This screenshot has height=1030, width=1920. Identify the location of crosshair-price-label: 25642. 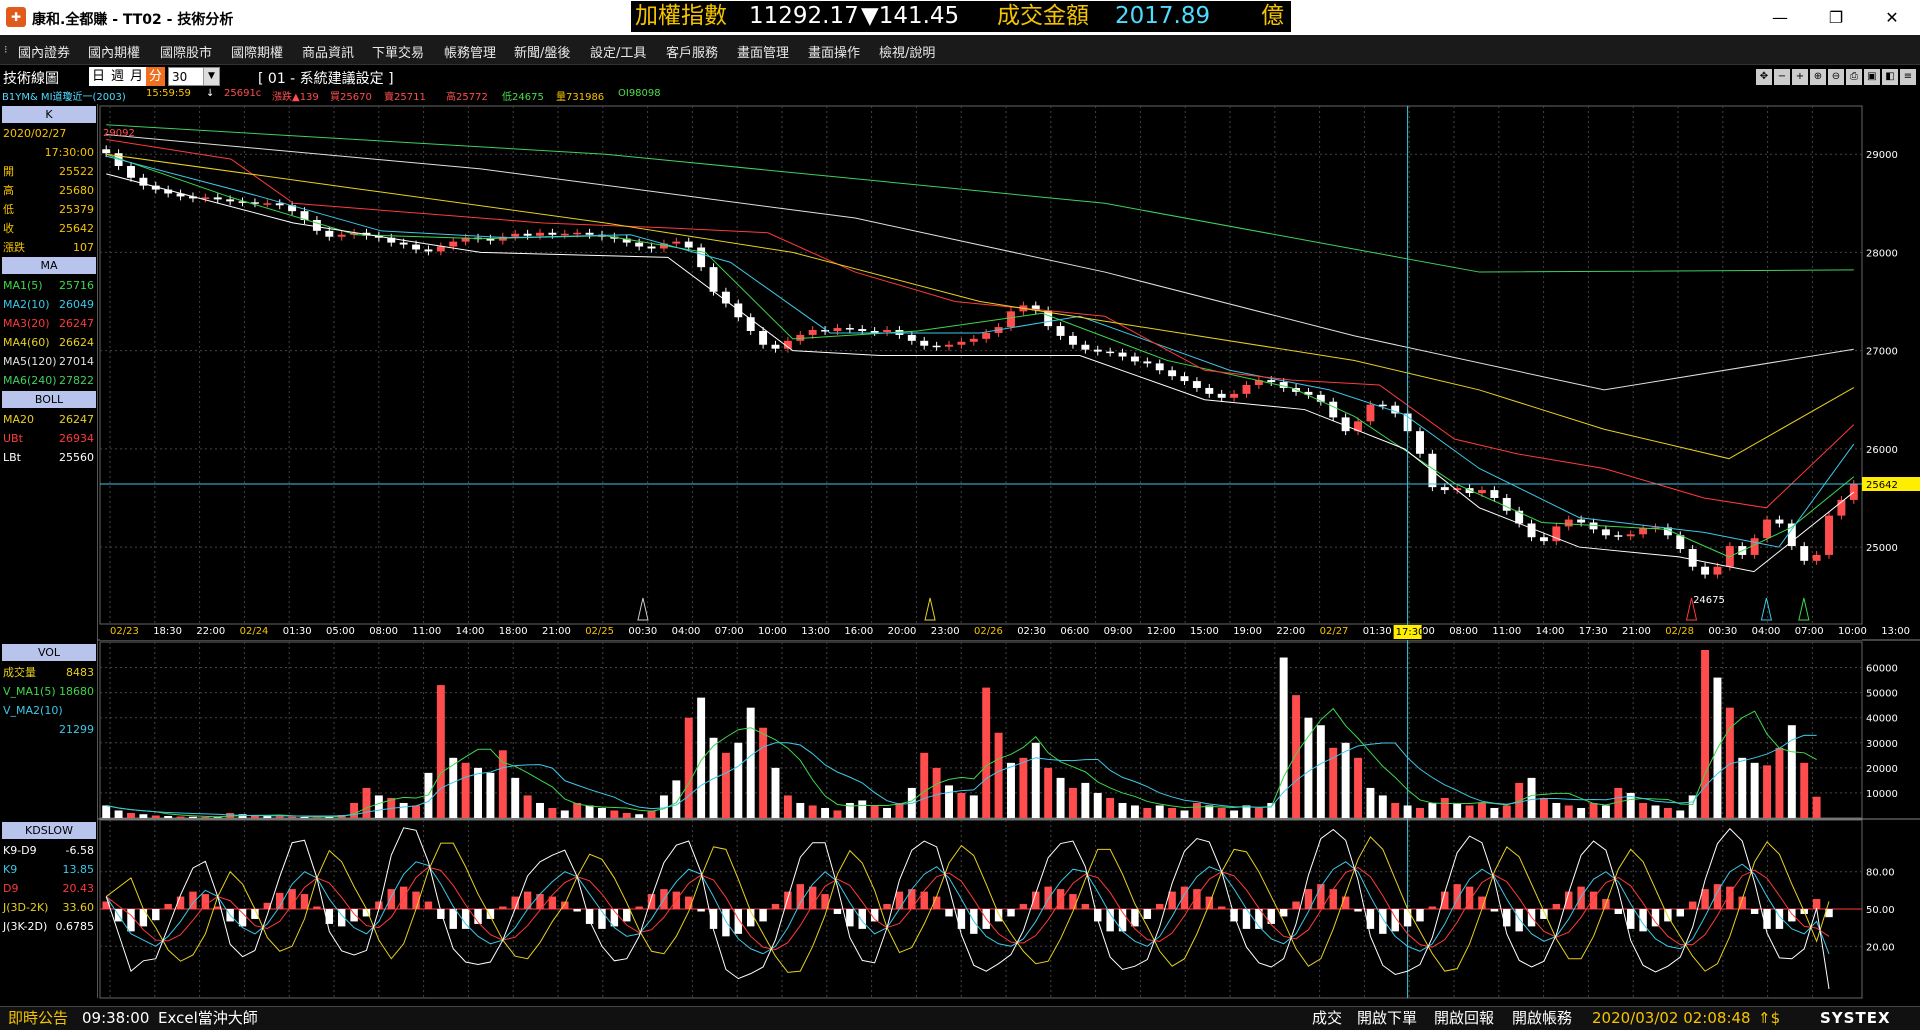
(1882, 485).